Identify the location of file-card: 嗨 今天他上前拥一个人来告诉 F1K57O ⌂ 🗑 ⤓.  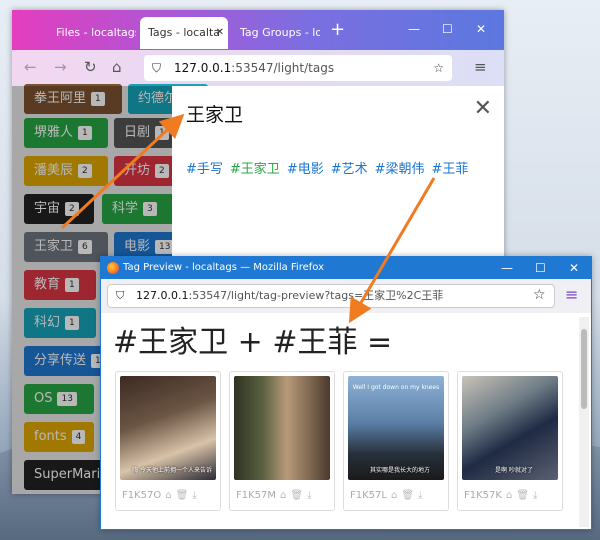
(168, 441).